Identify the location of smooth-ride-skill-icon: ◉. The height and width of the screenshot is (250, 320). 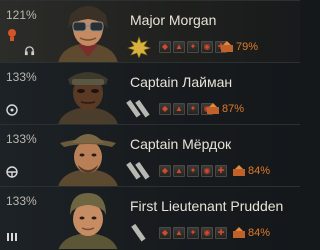
(207, 171).